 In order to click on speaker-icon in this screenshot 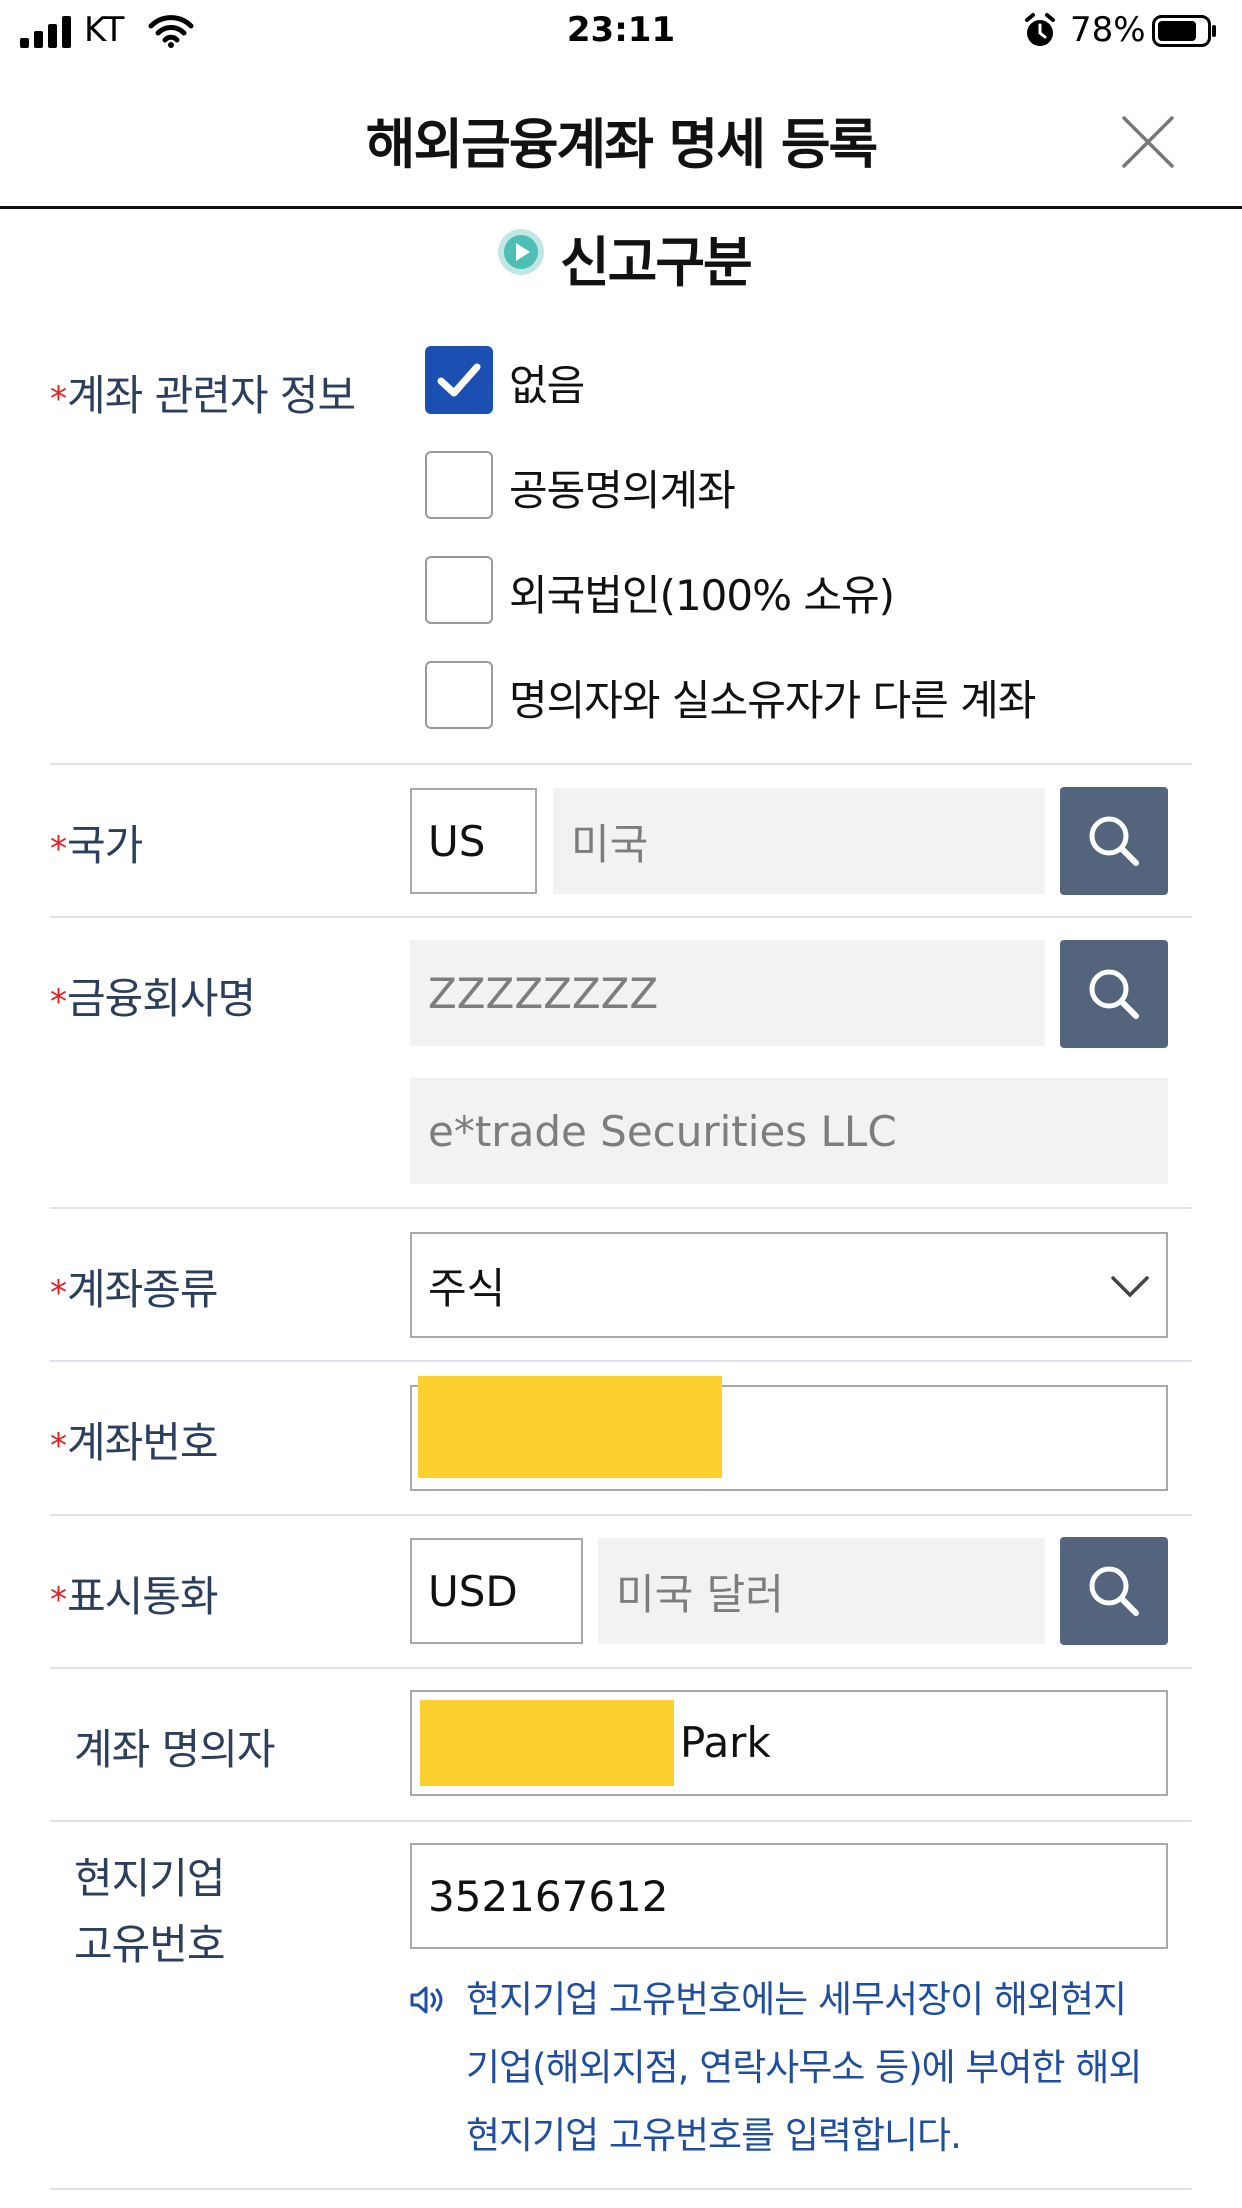, I will do `click(426, 2000)`.